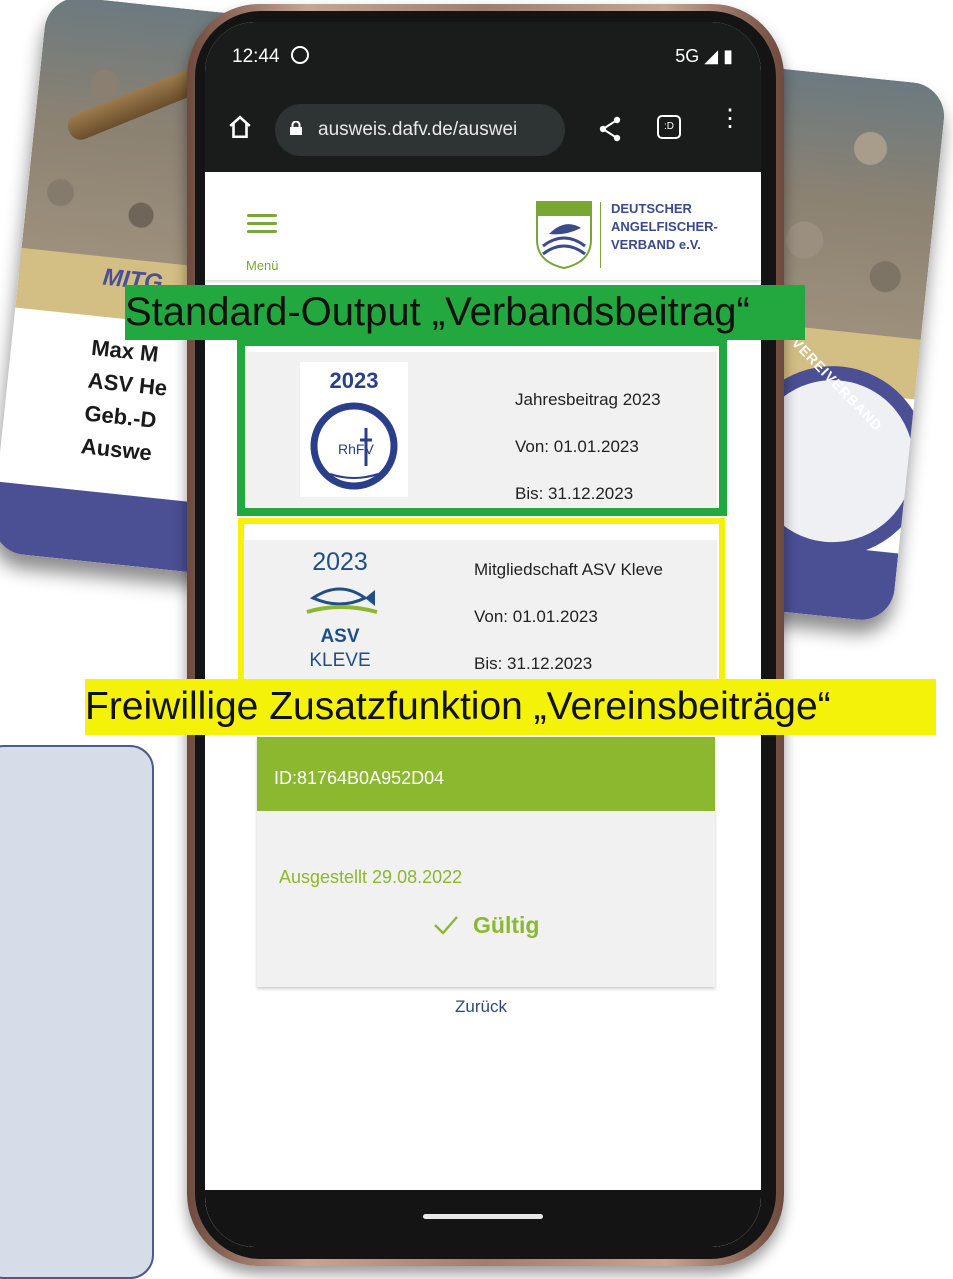  I want to click on browser-toolbar: ausweis.dafv.de/auswei :D ⋮, so click(483, 133).